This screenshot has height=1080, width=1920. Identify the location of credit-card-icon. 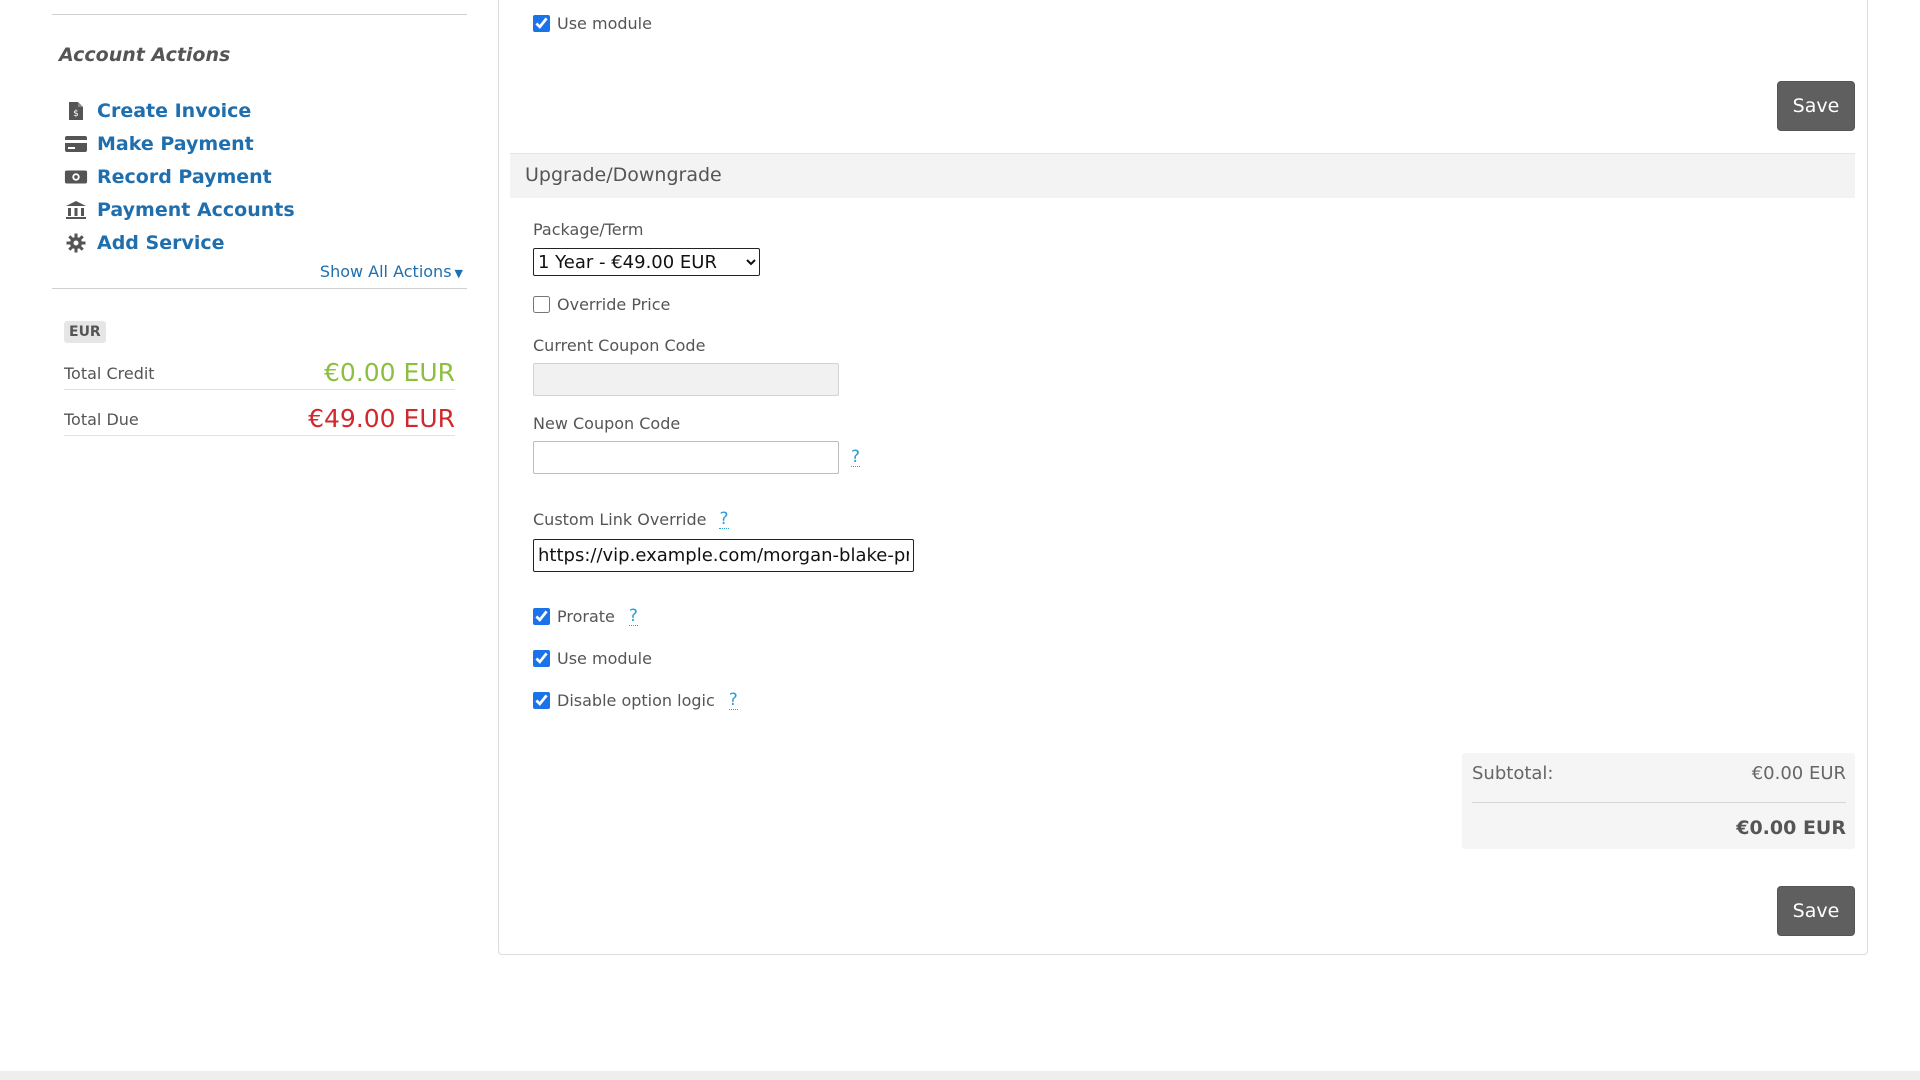
(76, 144).